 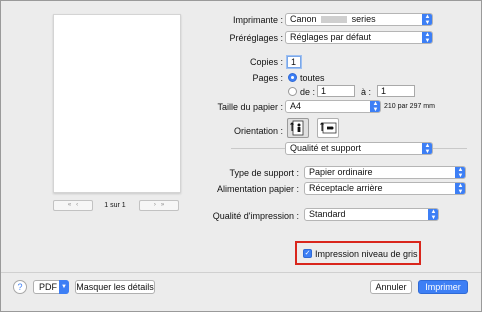 I want to click on pages-from-label: de :, so click(x=308, y=92).